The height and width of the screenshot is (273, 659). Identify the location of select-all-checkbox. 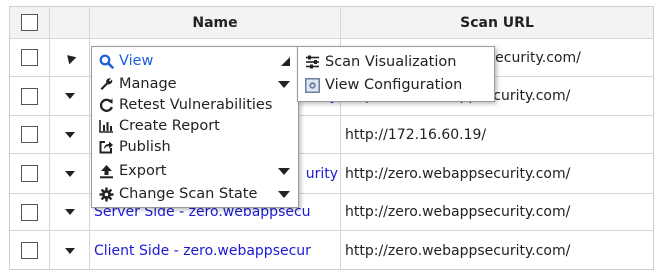
(29, 22).